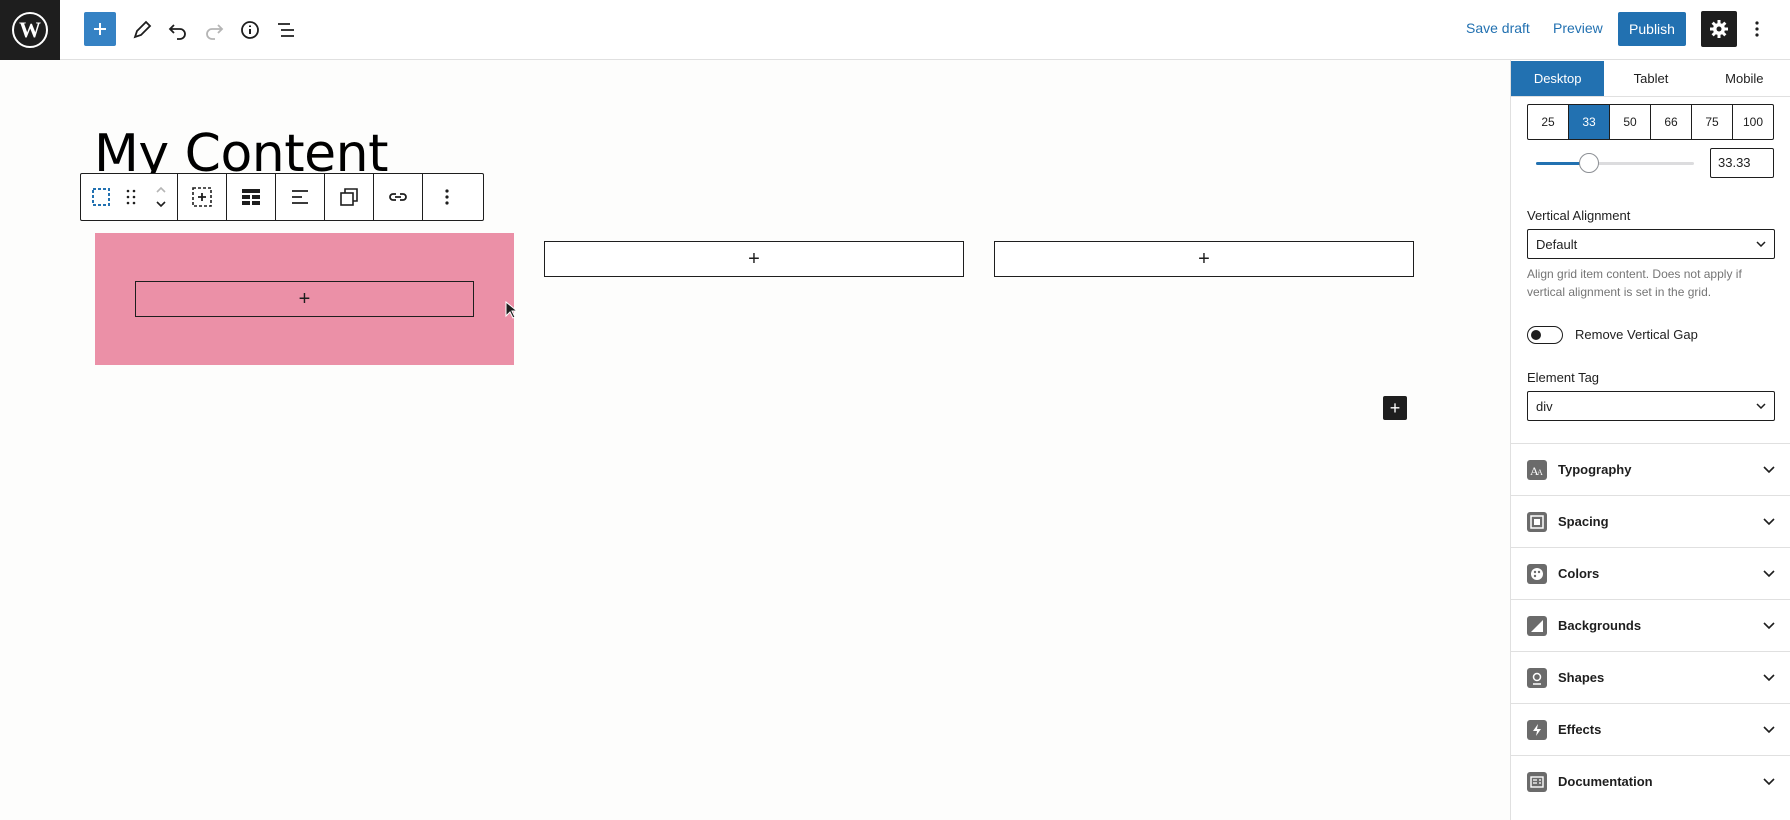  Describe the element at coordinates (1650, 521) in the screenshot. I see `panel-spacing: Spacing` at that location.